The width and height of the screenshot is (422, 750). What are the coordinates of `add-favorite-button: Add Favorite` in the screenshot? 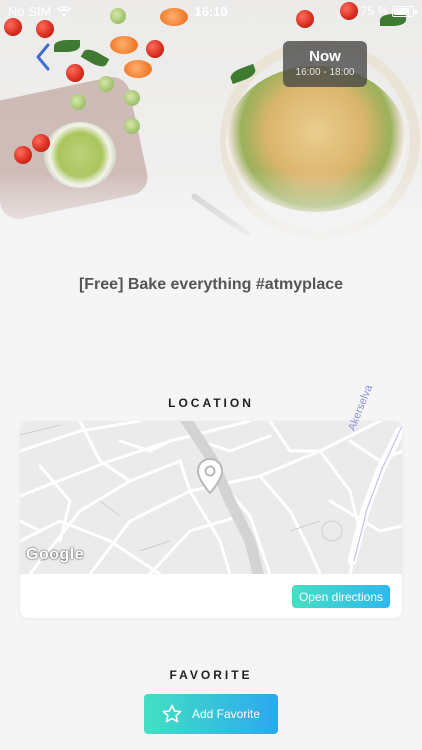 It's located at (211, 714).